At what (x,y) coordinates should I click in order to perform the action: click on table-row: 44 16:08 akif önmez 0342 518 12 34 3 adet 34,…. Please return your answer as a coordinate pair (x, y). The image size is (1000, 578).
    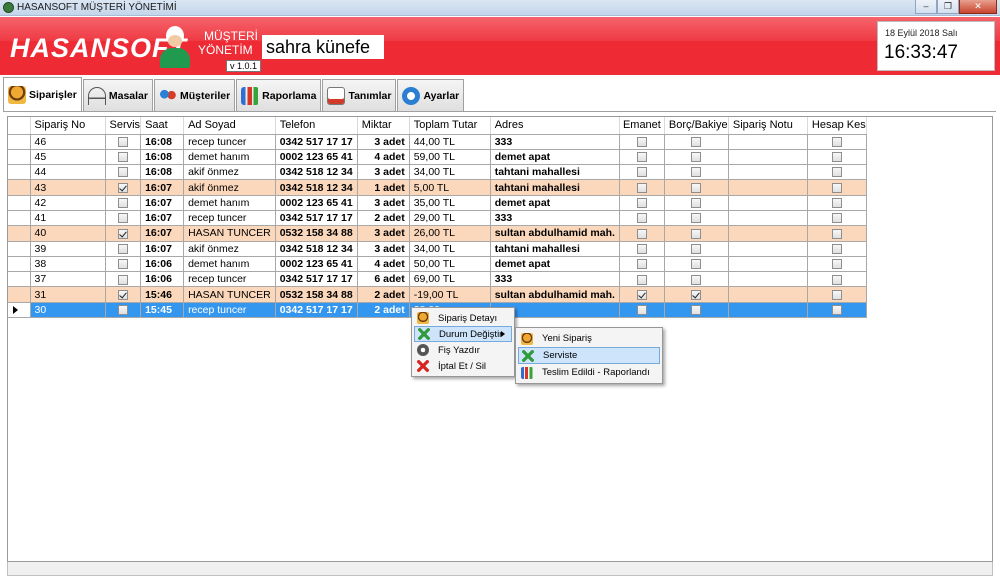
    Looking at the image, I should click on (437, 172).